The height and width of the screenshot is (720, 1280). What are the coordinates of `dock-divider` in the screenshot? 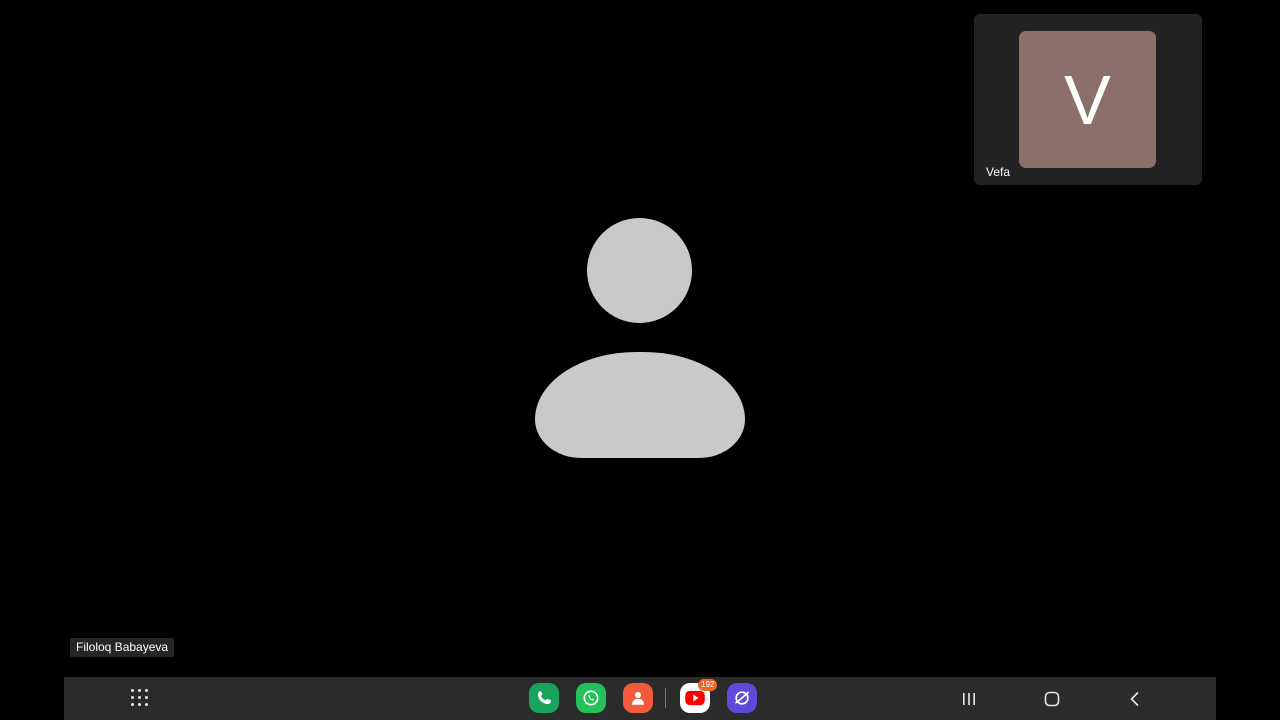 It's located at (665, 698).